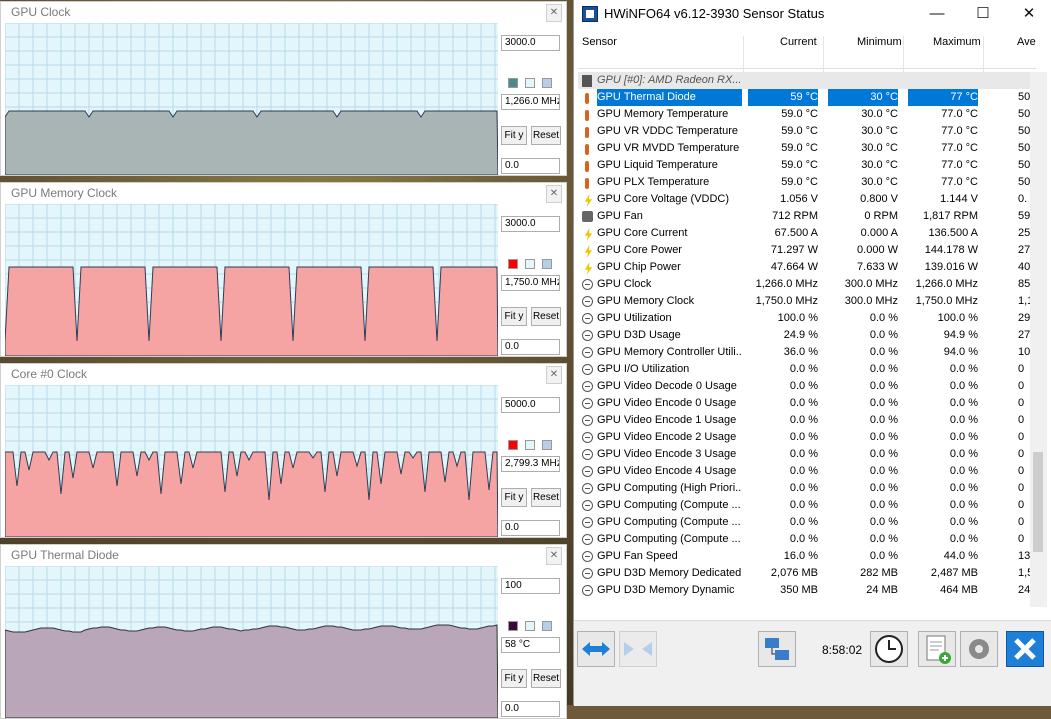 The image size is (1051, 719). I want to click on close-sensors-button, so click(1025, 649).